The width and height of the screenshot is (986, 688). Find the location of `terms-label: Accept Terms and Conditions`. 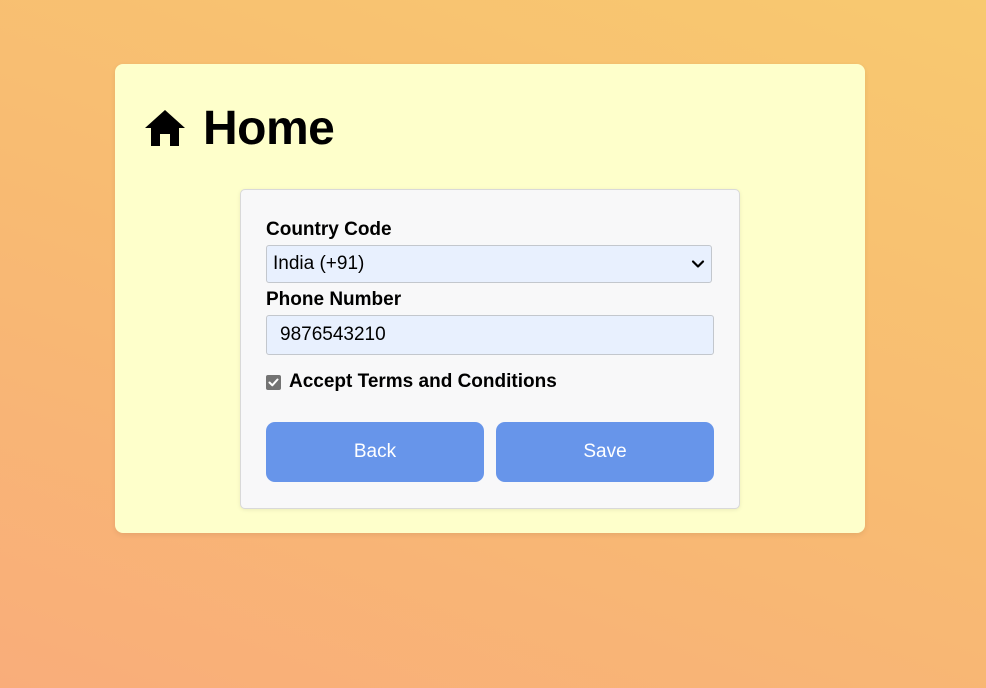

terms-label: Accept Terms and Conditions is located at coordinates (423, 382).